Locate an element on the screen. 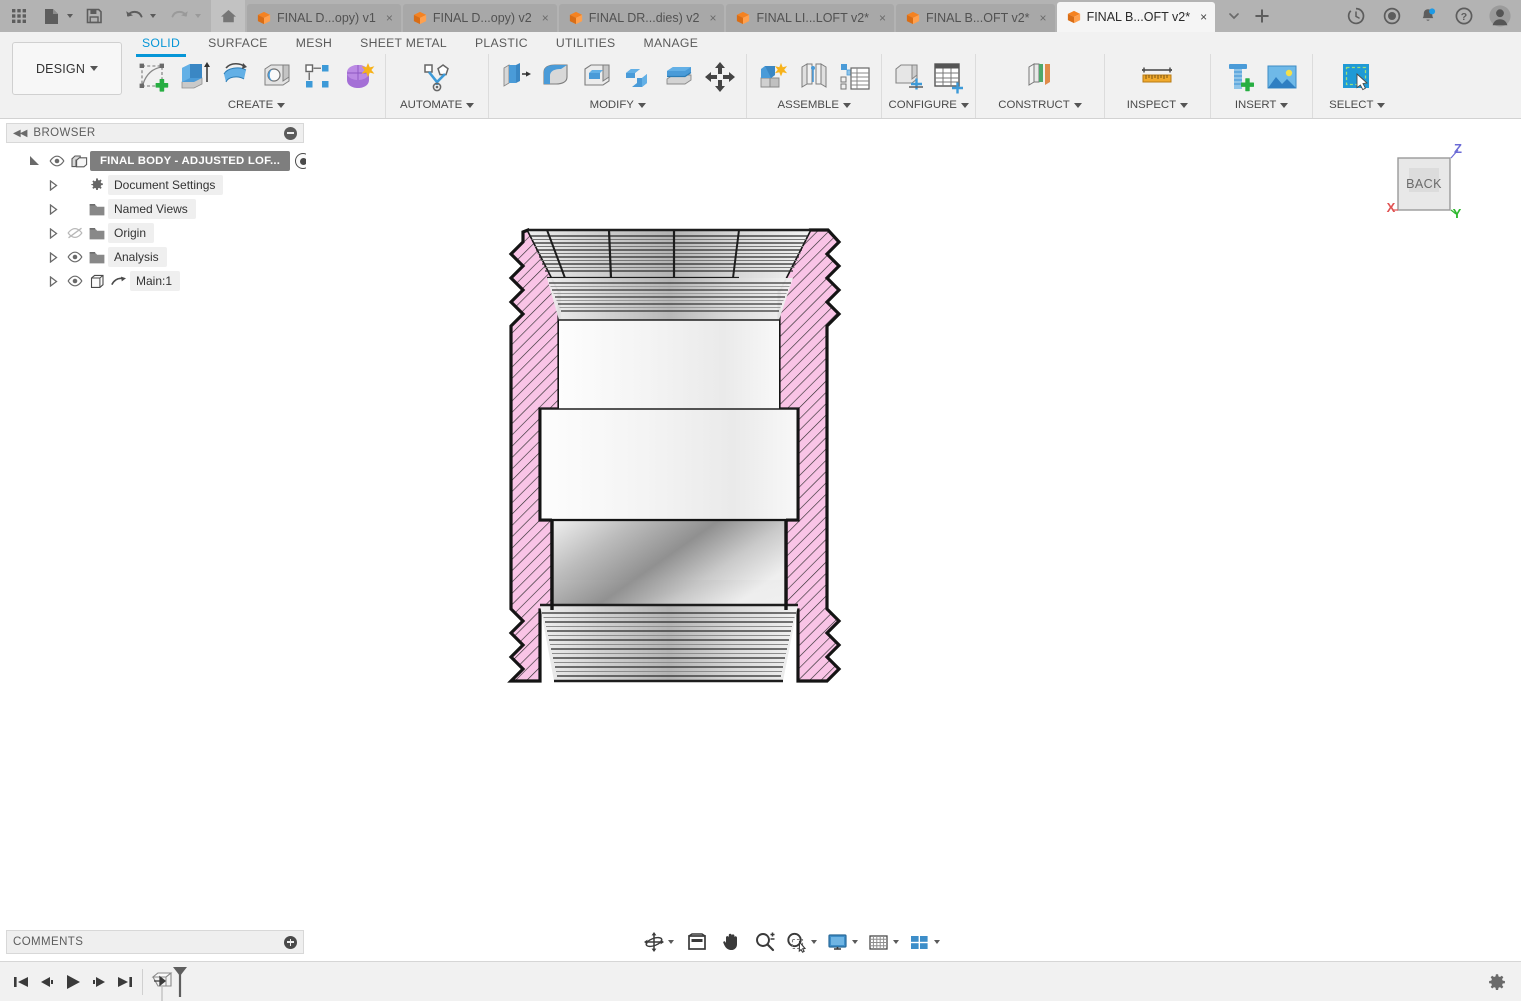 The width and height of the screenshot is (1521, 1008). redo-button is located at coordinates (182, 16).